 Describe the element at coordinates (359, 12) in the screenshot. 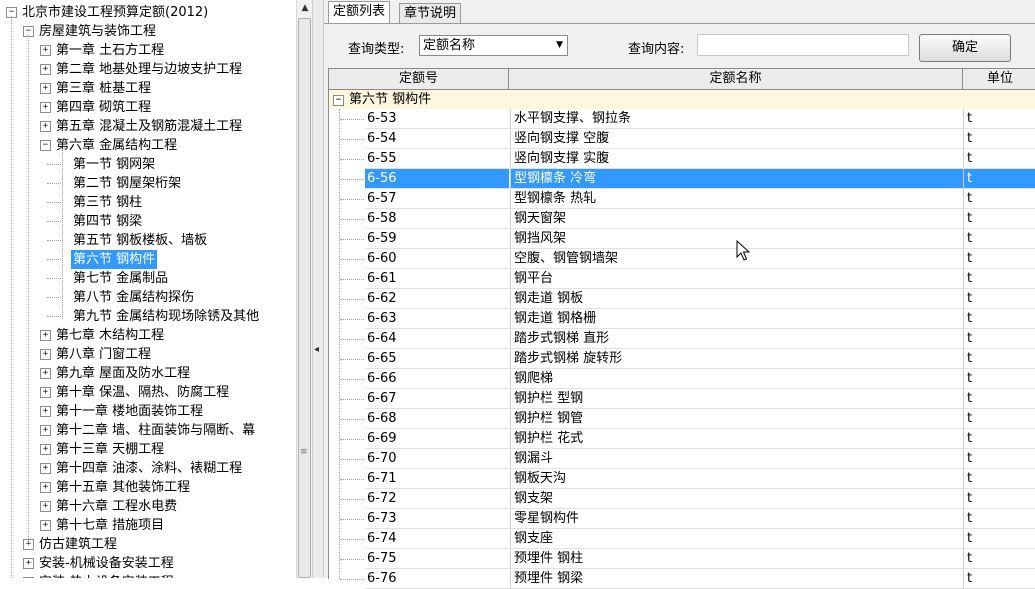

I see `tab-quota-list: 定额列表` at that location.